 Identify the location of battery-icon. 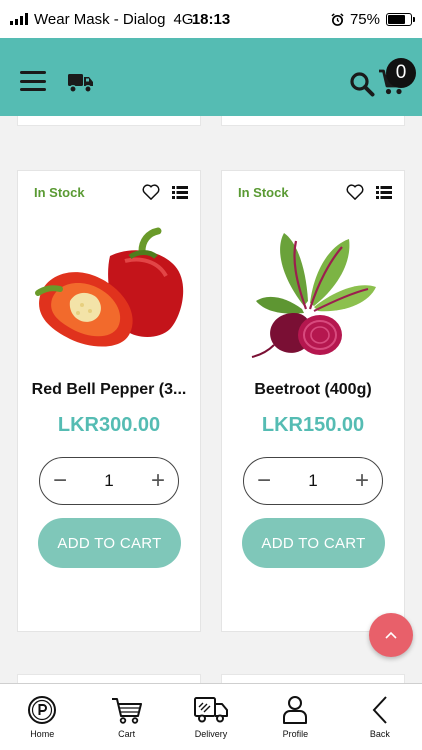
(400, 19).